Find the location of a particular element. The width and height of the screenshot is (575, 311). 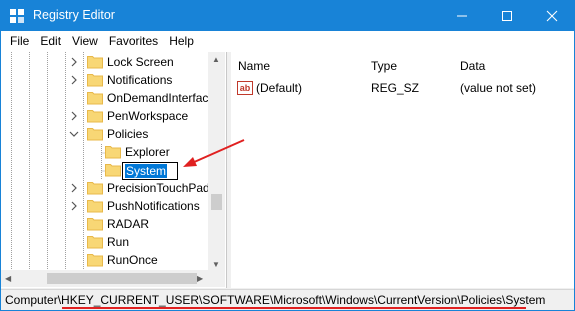

tree-item-label: OnDemandInterfac is located at coordinates (158, 98).